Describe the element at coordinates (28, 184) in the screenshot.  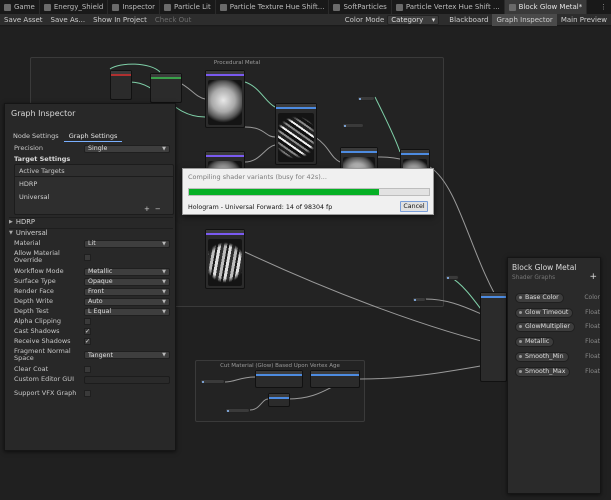
I see `target-item-hdrp: HDRP` at that location.